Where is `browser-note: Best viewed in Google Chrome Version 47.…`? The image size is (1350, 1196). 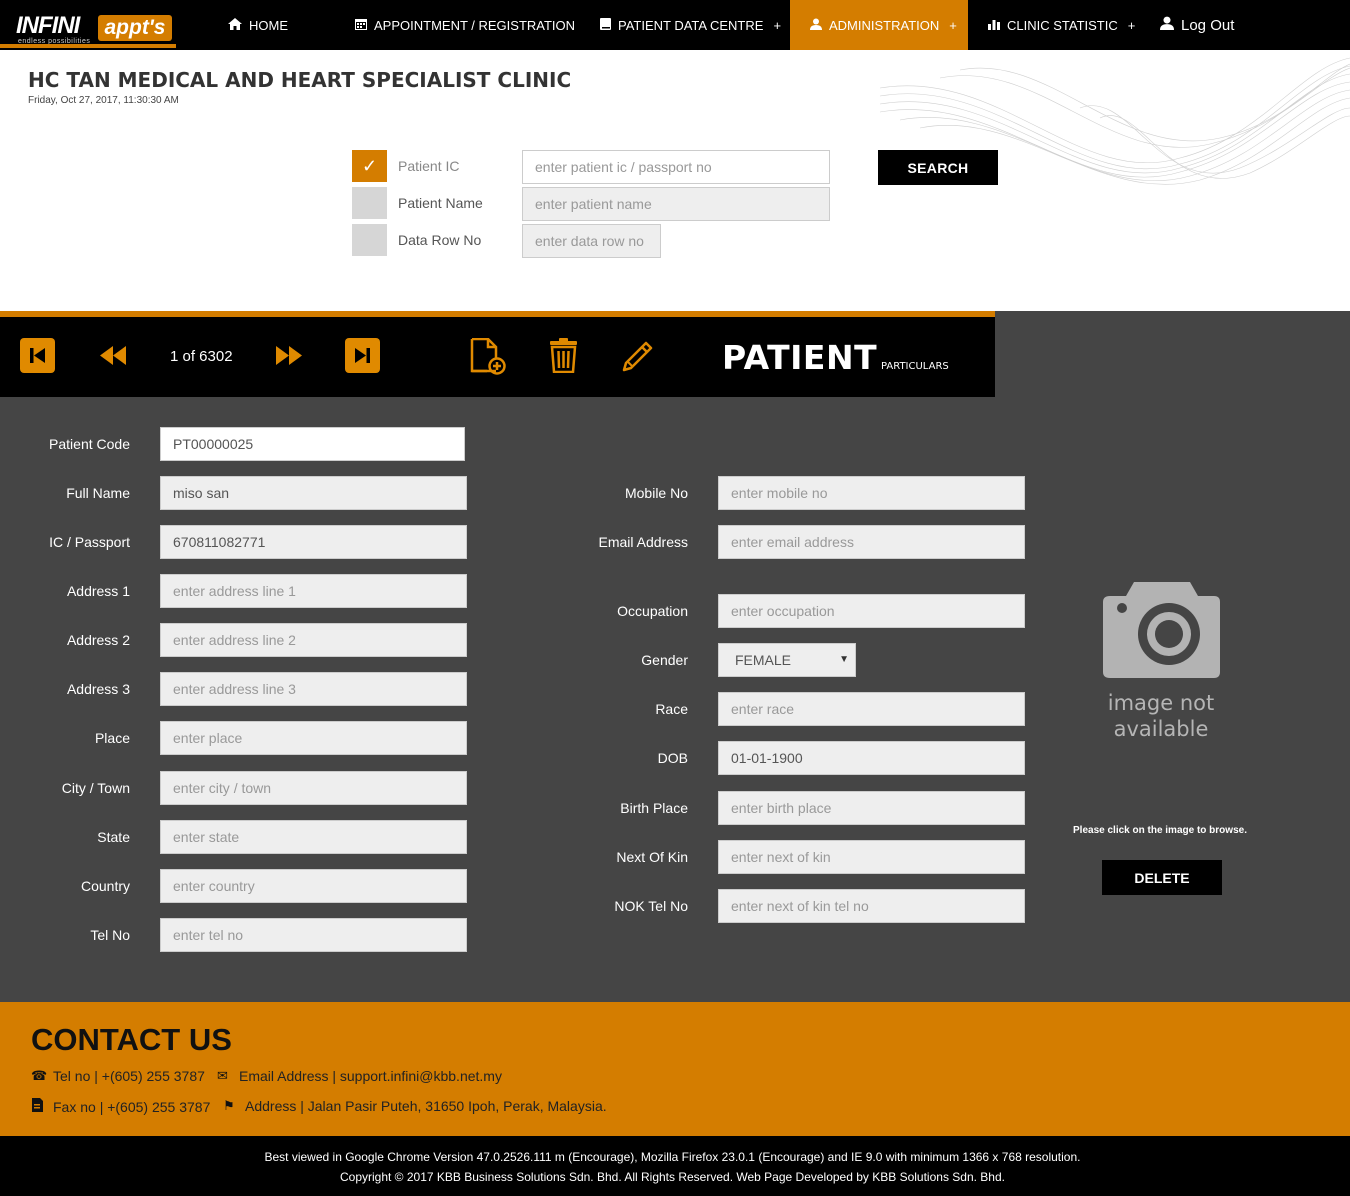
browser-note: Best viewed in Google Chrome Version 47.… is located at coordinates (672, 1157).